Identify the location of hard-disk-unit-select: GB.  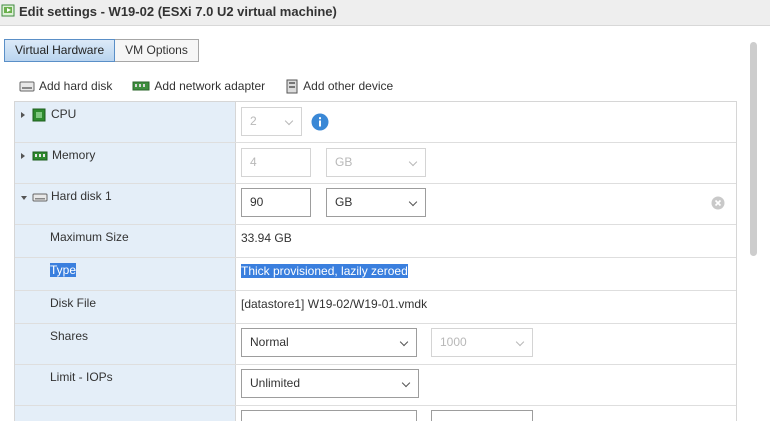
(376, 202).